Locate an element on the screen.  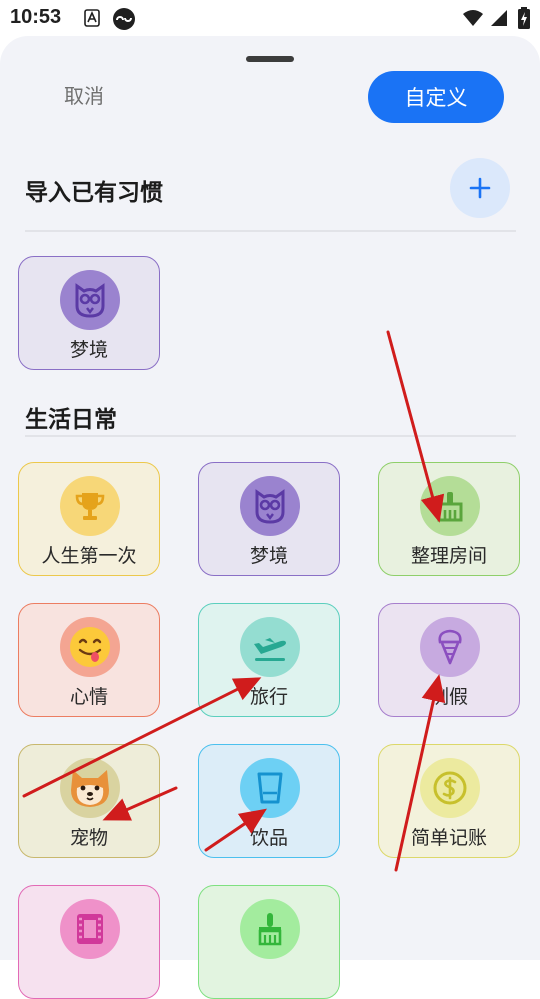
habit-label: 旅行 is located at coordinates (268, 697).